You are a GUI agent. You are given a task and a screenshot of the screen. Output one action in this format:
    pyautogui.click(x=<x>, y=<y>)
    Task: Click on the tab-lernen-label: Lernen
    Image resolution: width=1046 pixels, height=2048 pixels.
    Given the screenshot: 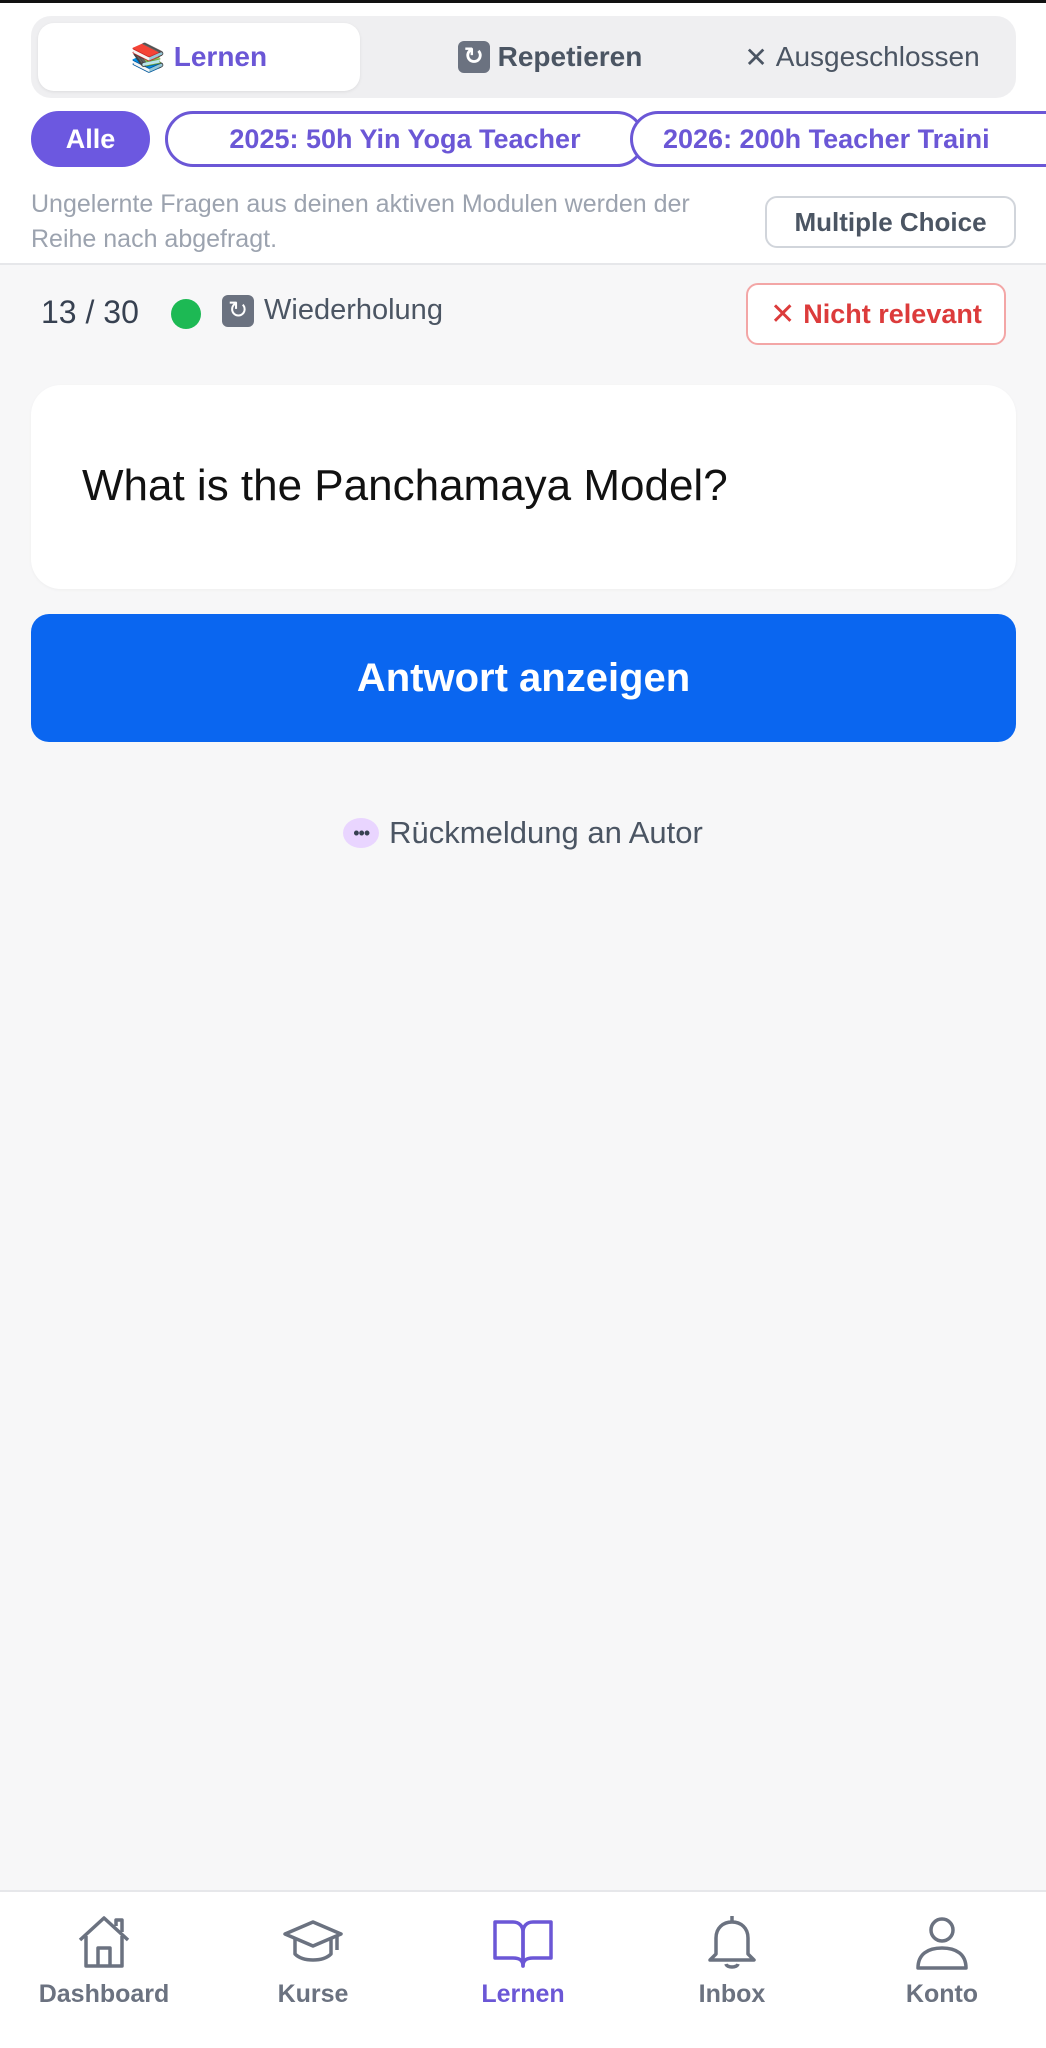 What is the action you would take?
    pyautogui.click(x=220, y=56)
    